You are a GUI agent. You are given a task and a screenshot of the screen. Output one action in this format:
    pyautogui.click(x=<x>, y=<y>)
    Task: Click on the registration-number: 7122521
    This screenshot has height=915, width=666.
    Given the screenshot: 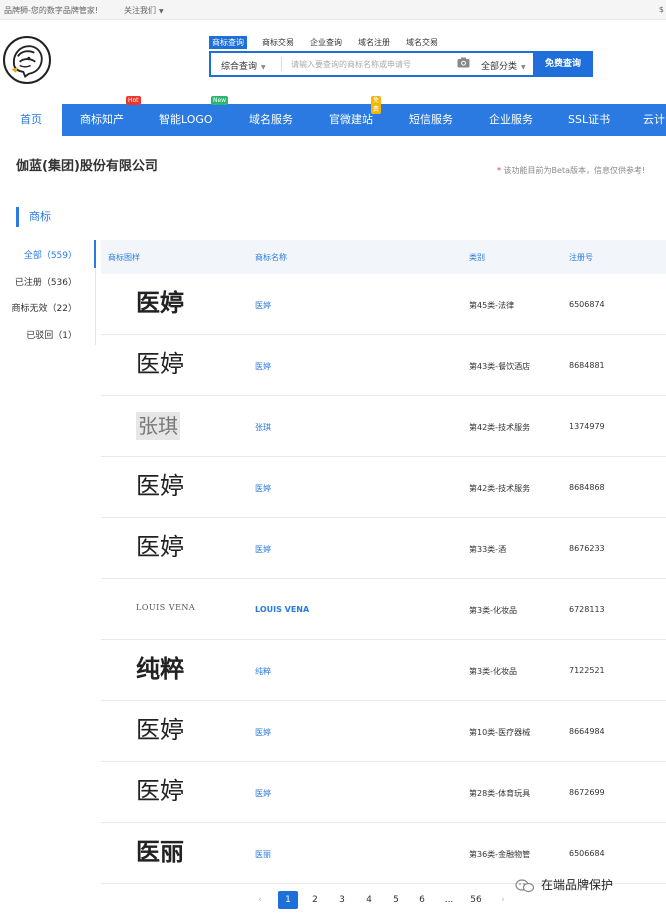 What is the action you would take?
    pyautogui.click(x=587, y=670)
    